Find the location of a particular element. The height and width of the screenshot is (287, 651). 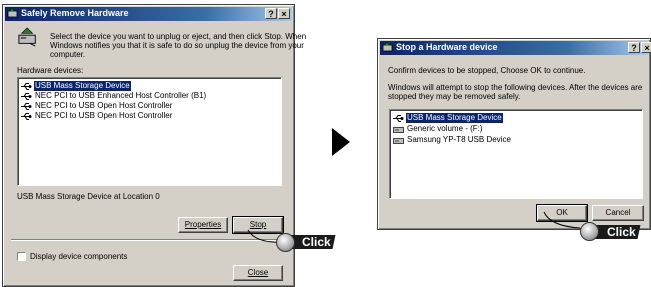

properties-button: Properties is located at coordinates (203, 225).